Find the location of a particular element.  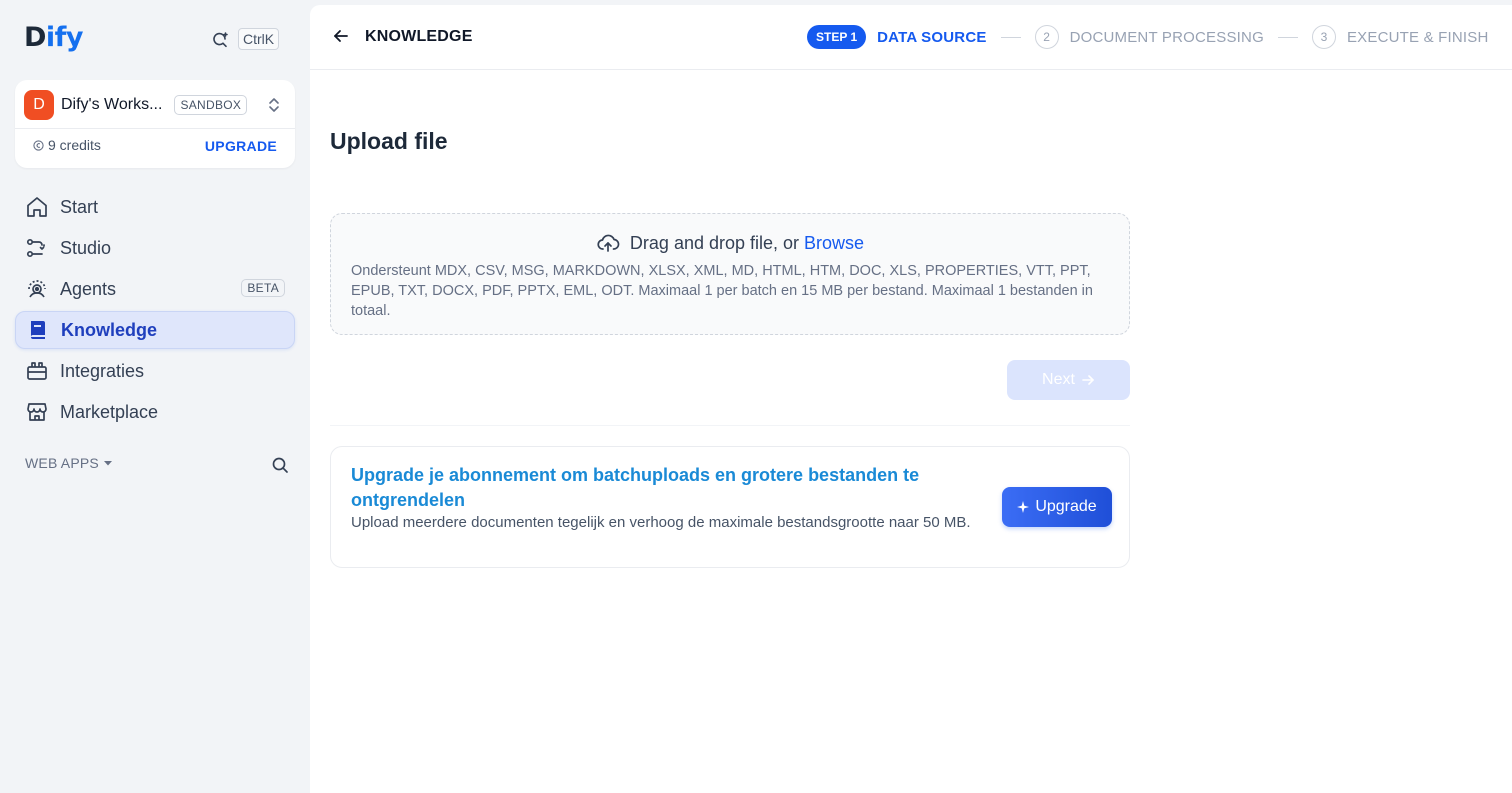

cloud-upload-icon is located at coordinates (608, 243).